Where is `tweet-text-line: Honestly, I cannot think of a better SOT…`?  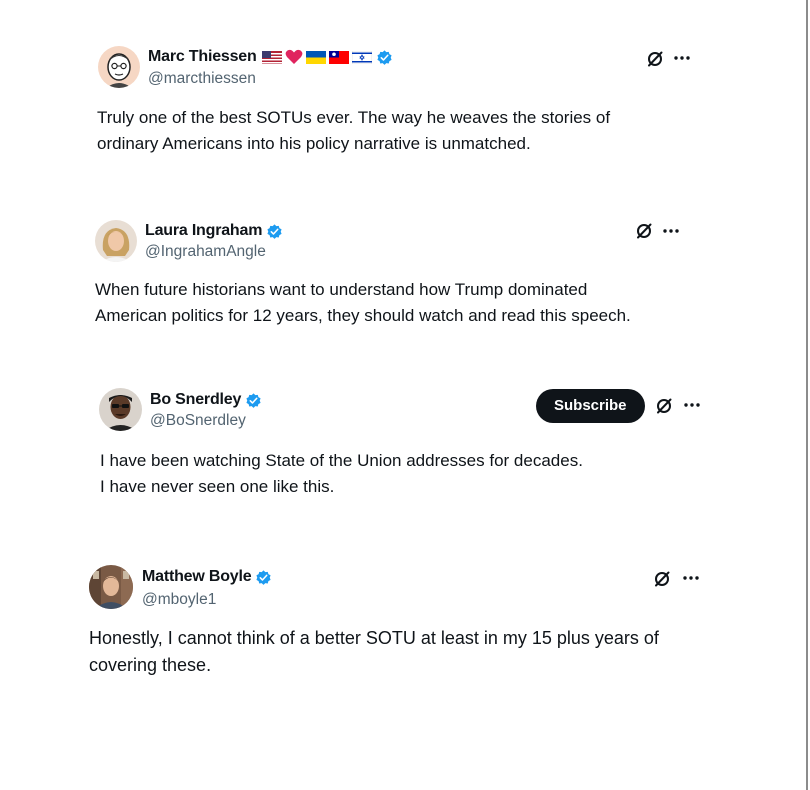 tweet-text-line: Honestly, I cannot think of a better SOT… is located at coordinates (374, 638).